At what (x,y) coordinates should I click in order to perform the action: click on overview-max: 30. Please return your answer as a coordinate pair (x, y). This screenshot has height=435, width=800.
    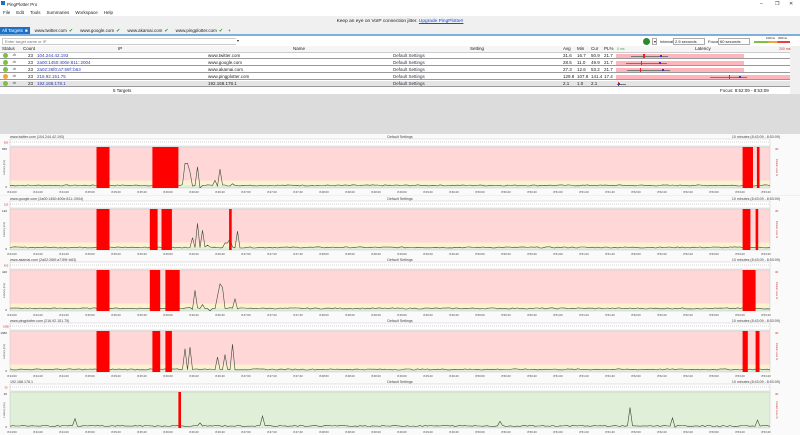
    Looking at the image, I should click on (6, 388).